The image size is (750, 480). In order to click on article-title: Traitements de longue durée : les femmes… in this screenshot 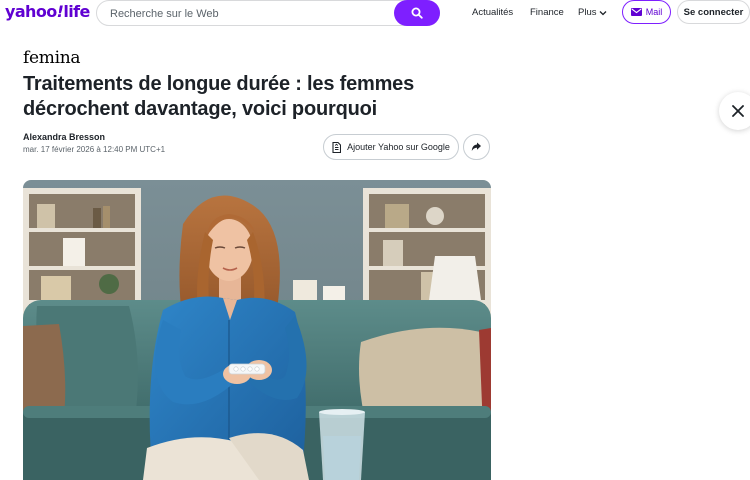, I will do `click(219, 96)`.